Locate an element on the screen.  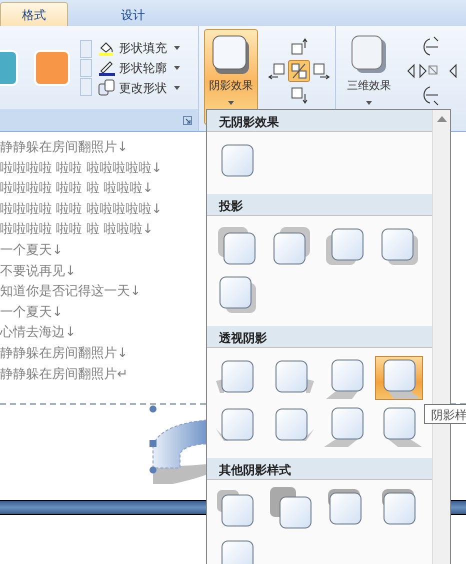
outline-icon is located at coordinates (107, 67).